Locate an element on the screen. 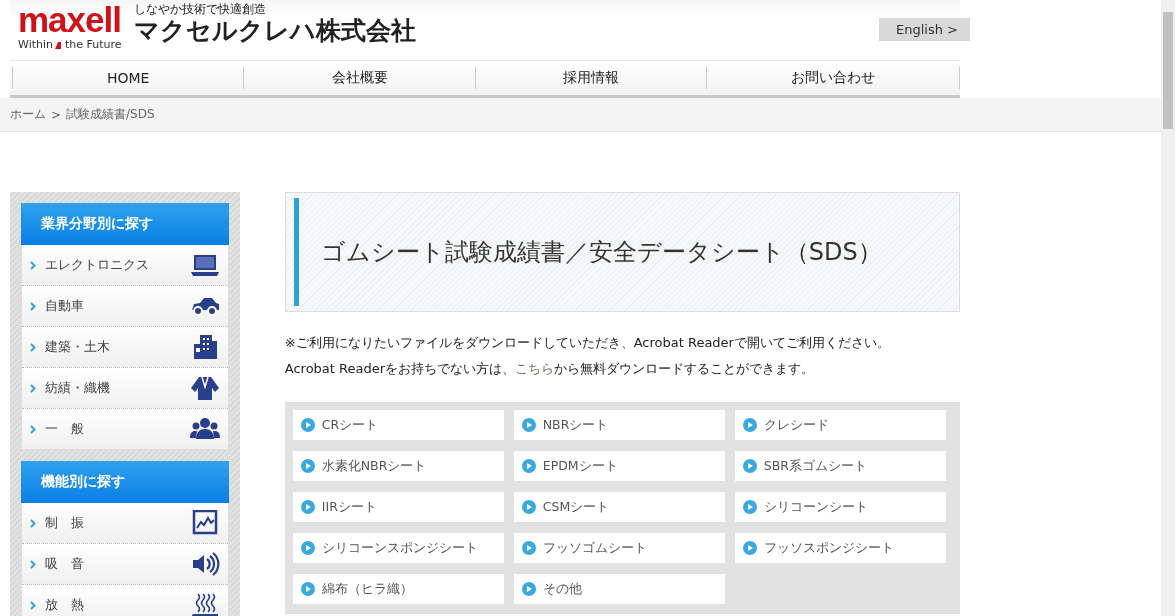 The width and height of the screenshot is (1175, 616). laptop-icon is located at coordinates (204, 265).